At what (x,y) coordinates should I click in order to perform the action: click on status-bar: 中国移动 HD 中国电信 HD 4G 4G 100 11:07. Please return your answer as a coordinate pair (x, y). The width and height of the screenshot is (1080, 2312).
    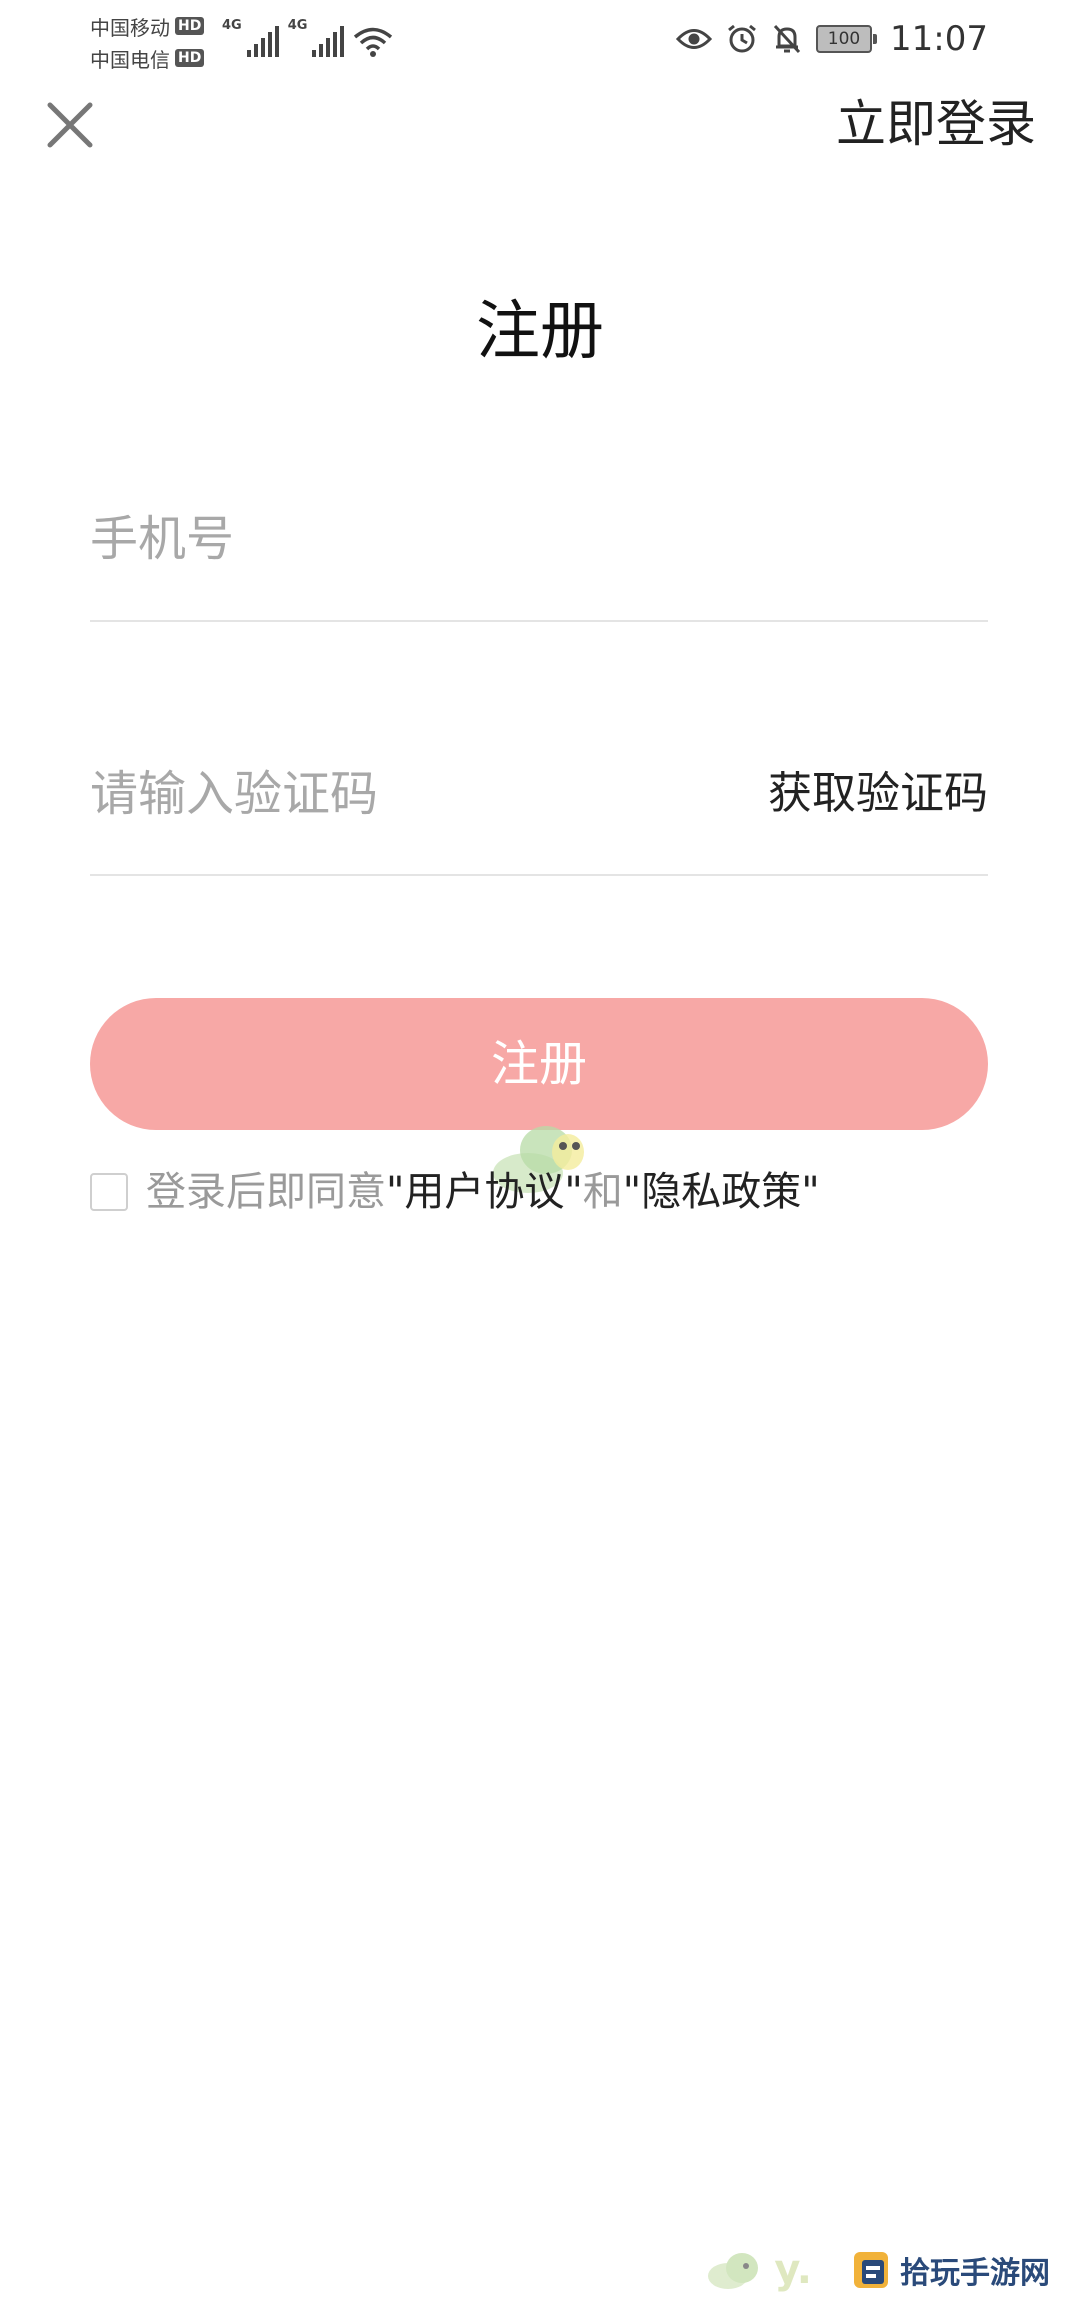
    Looking at the image, I should click on (540, 39).